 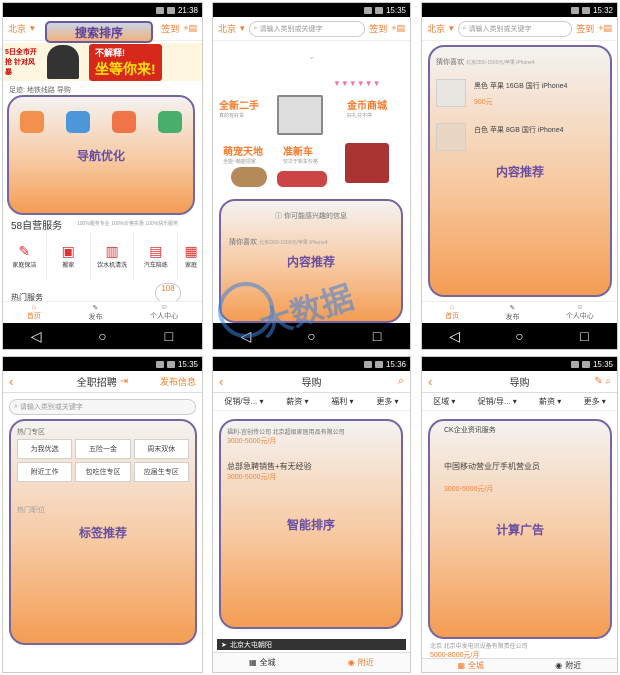 I want to click on tag-item: 应届生专区, so click(x=161, y=472).